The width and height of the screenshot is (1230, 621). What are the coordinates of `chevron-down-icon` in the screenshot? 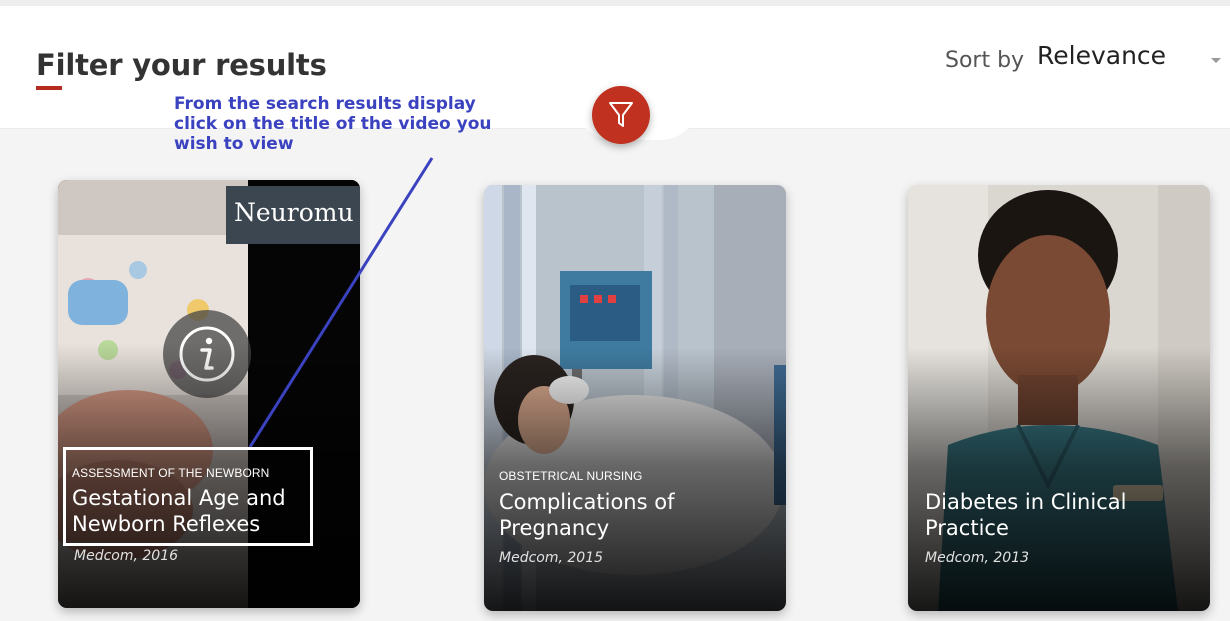 It's located at (1216, 60).